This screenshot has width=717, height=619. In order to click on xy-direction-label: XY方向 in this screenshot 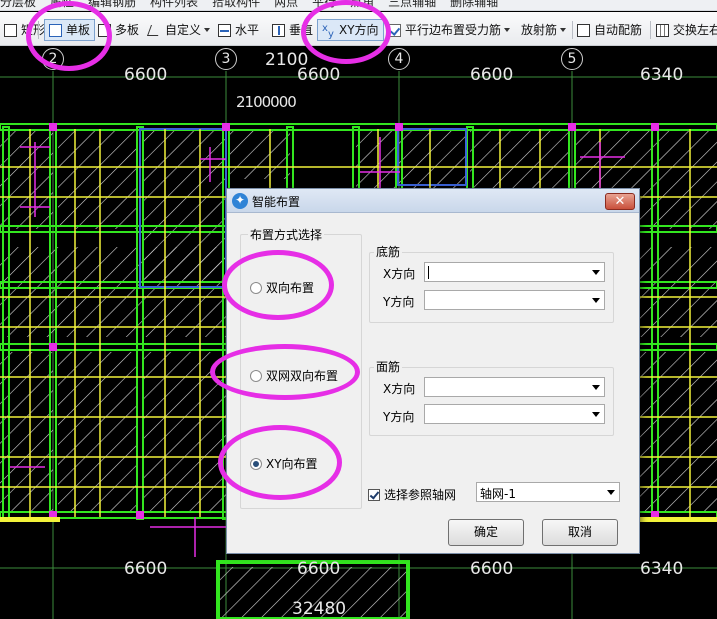, I will do `click(359, 30)`.